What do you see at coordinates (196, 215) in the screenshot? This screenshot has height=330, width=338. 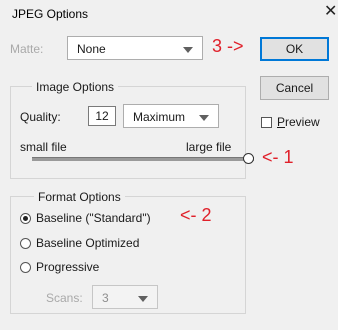 I see `annotation-2: <- 2` at bounding box center [196, 215].